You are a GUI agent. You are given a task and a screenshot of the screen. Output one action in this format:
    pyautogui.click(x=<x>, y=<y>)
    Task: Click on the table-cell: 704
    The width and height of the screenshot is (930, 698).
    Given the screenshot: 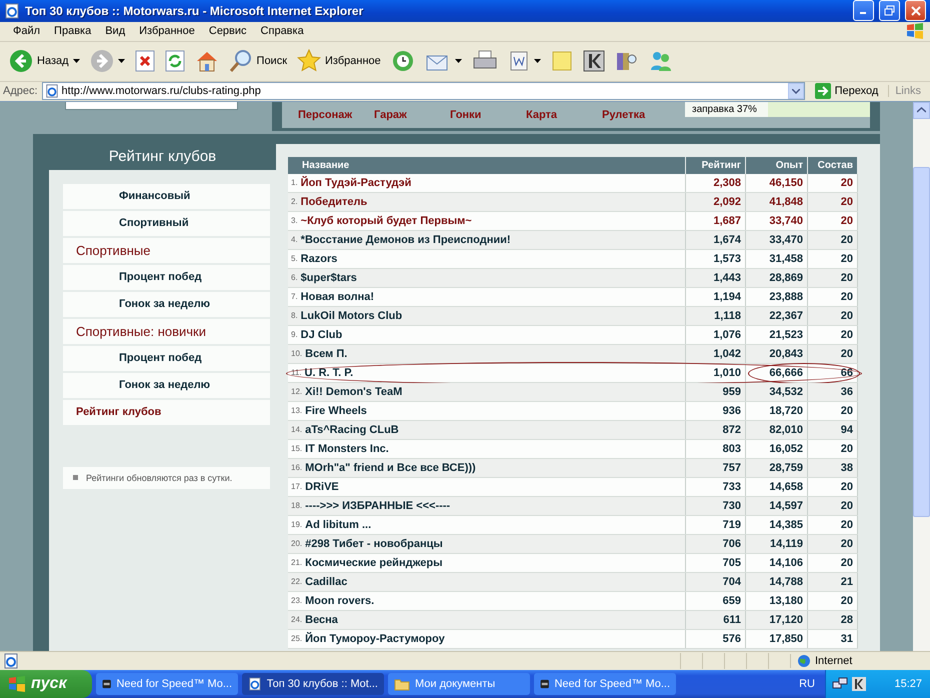 What is the action you would take?
    pyautogui.click(x=716, y=581)
    